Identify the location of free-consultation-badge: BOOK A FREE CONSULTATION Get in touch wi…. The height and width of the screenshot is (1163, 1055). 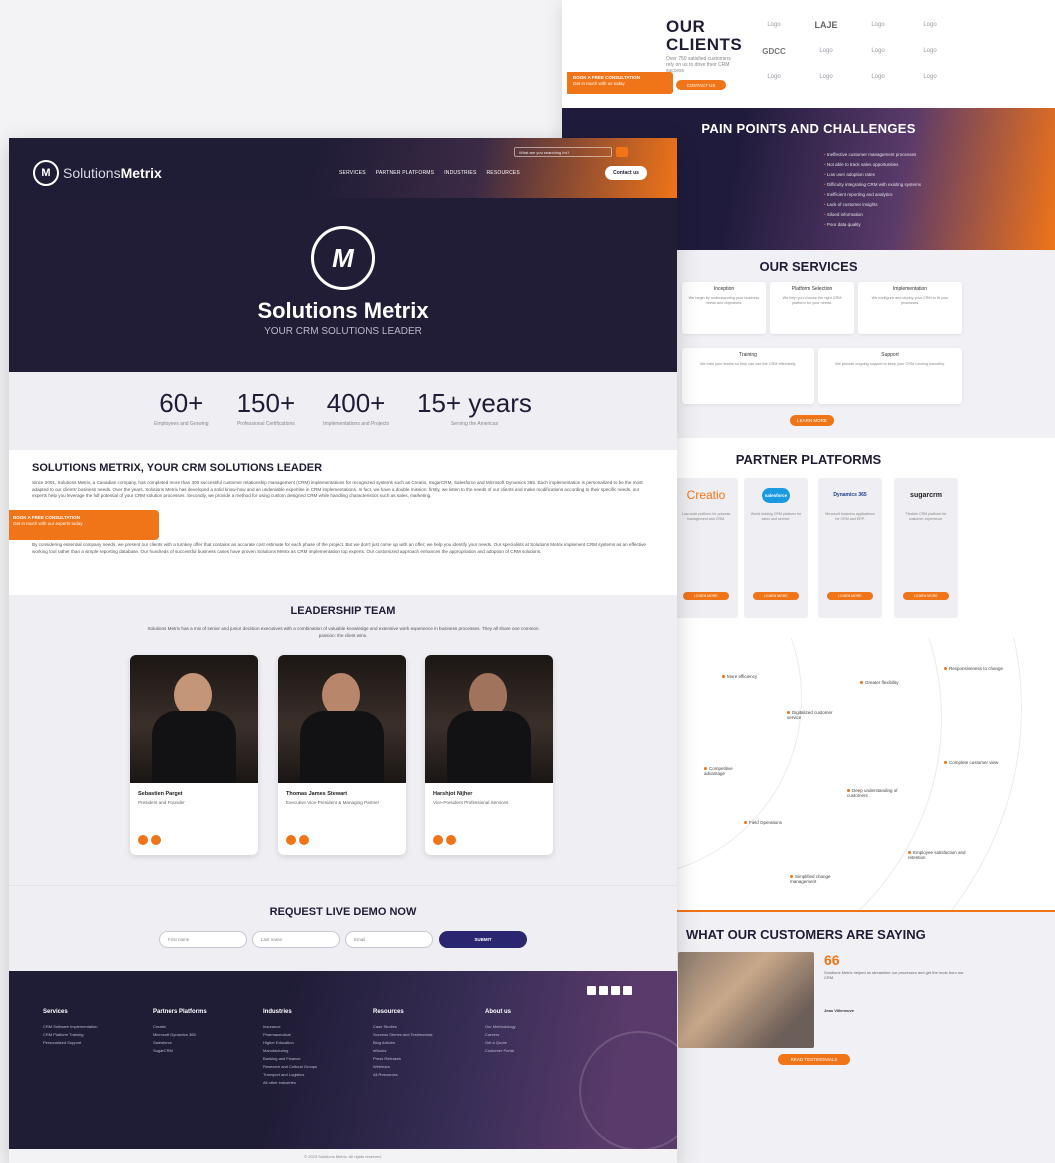
(84, 525).